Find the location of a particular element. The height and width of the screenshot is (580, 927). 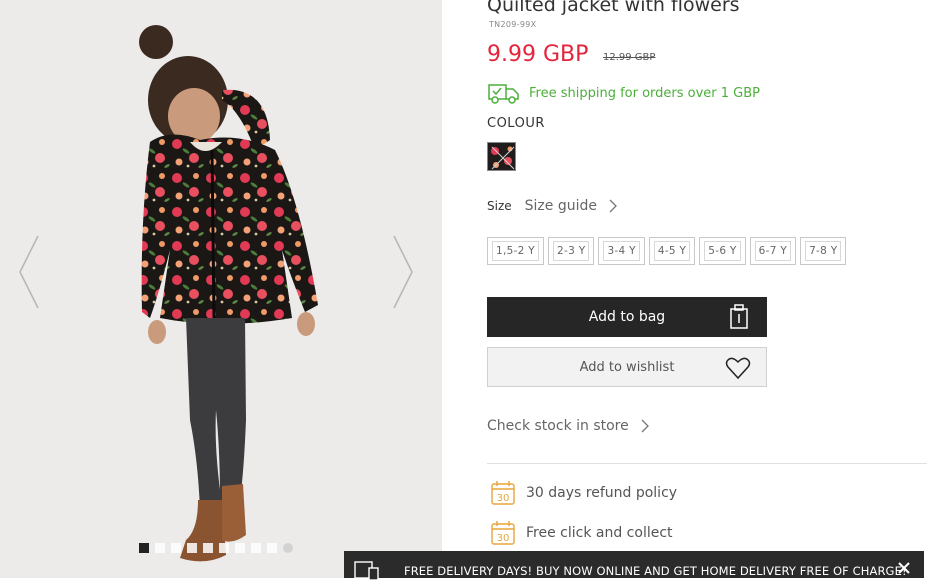

check-stock-link: Check stock in store is located at coordinates (568, 426).